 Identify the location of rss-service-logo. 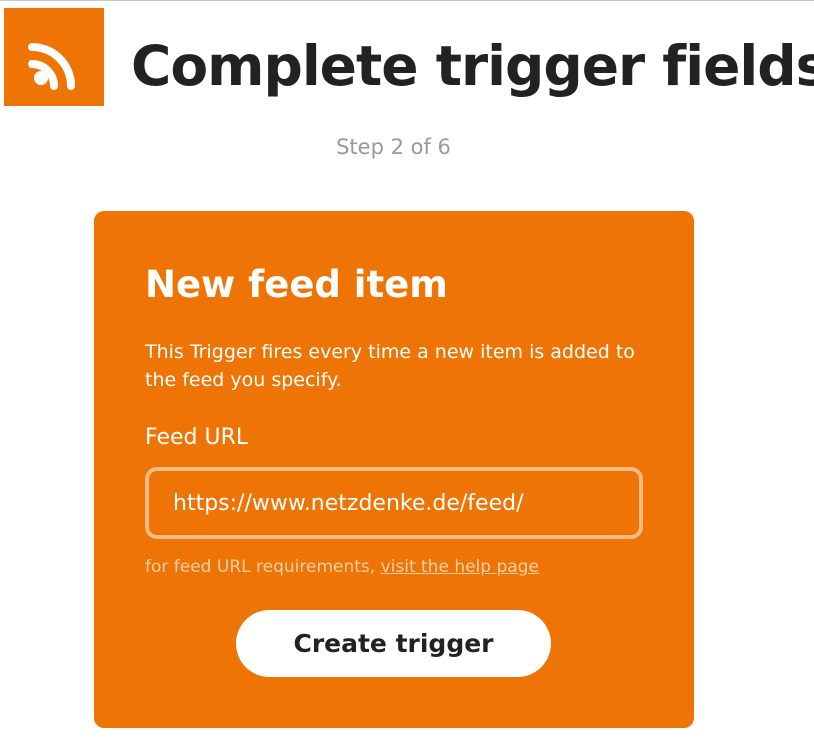
(54, 57).